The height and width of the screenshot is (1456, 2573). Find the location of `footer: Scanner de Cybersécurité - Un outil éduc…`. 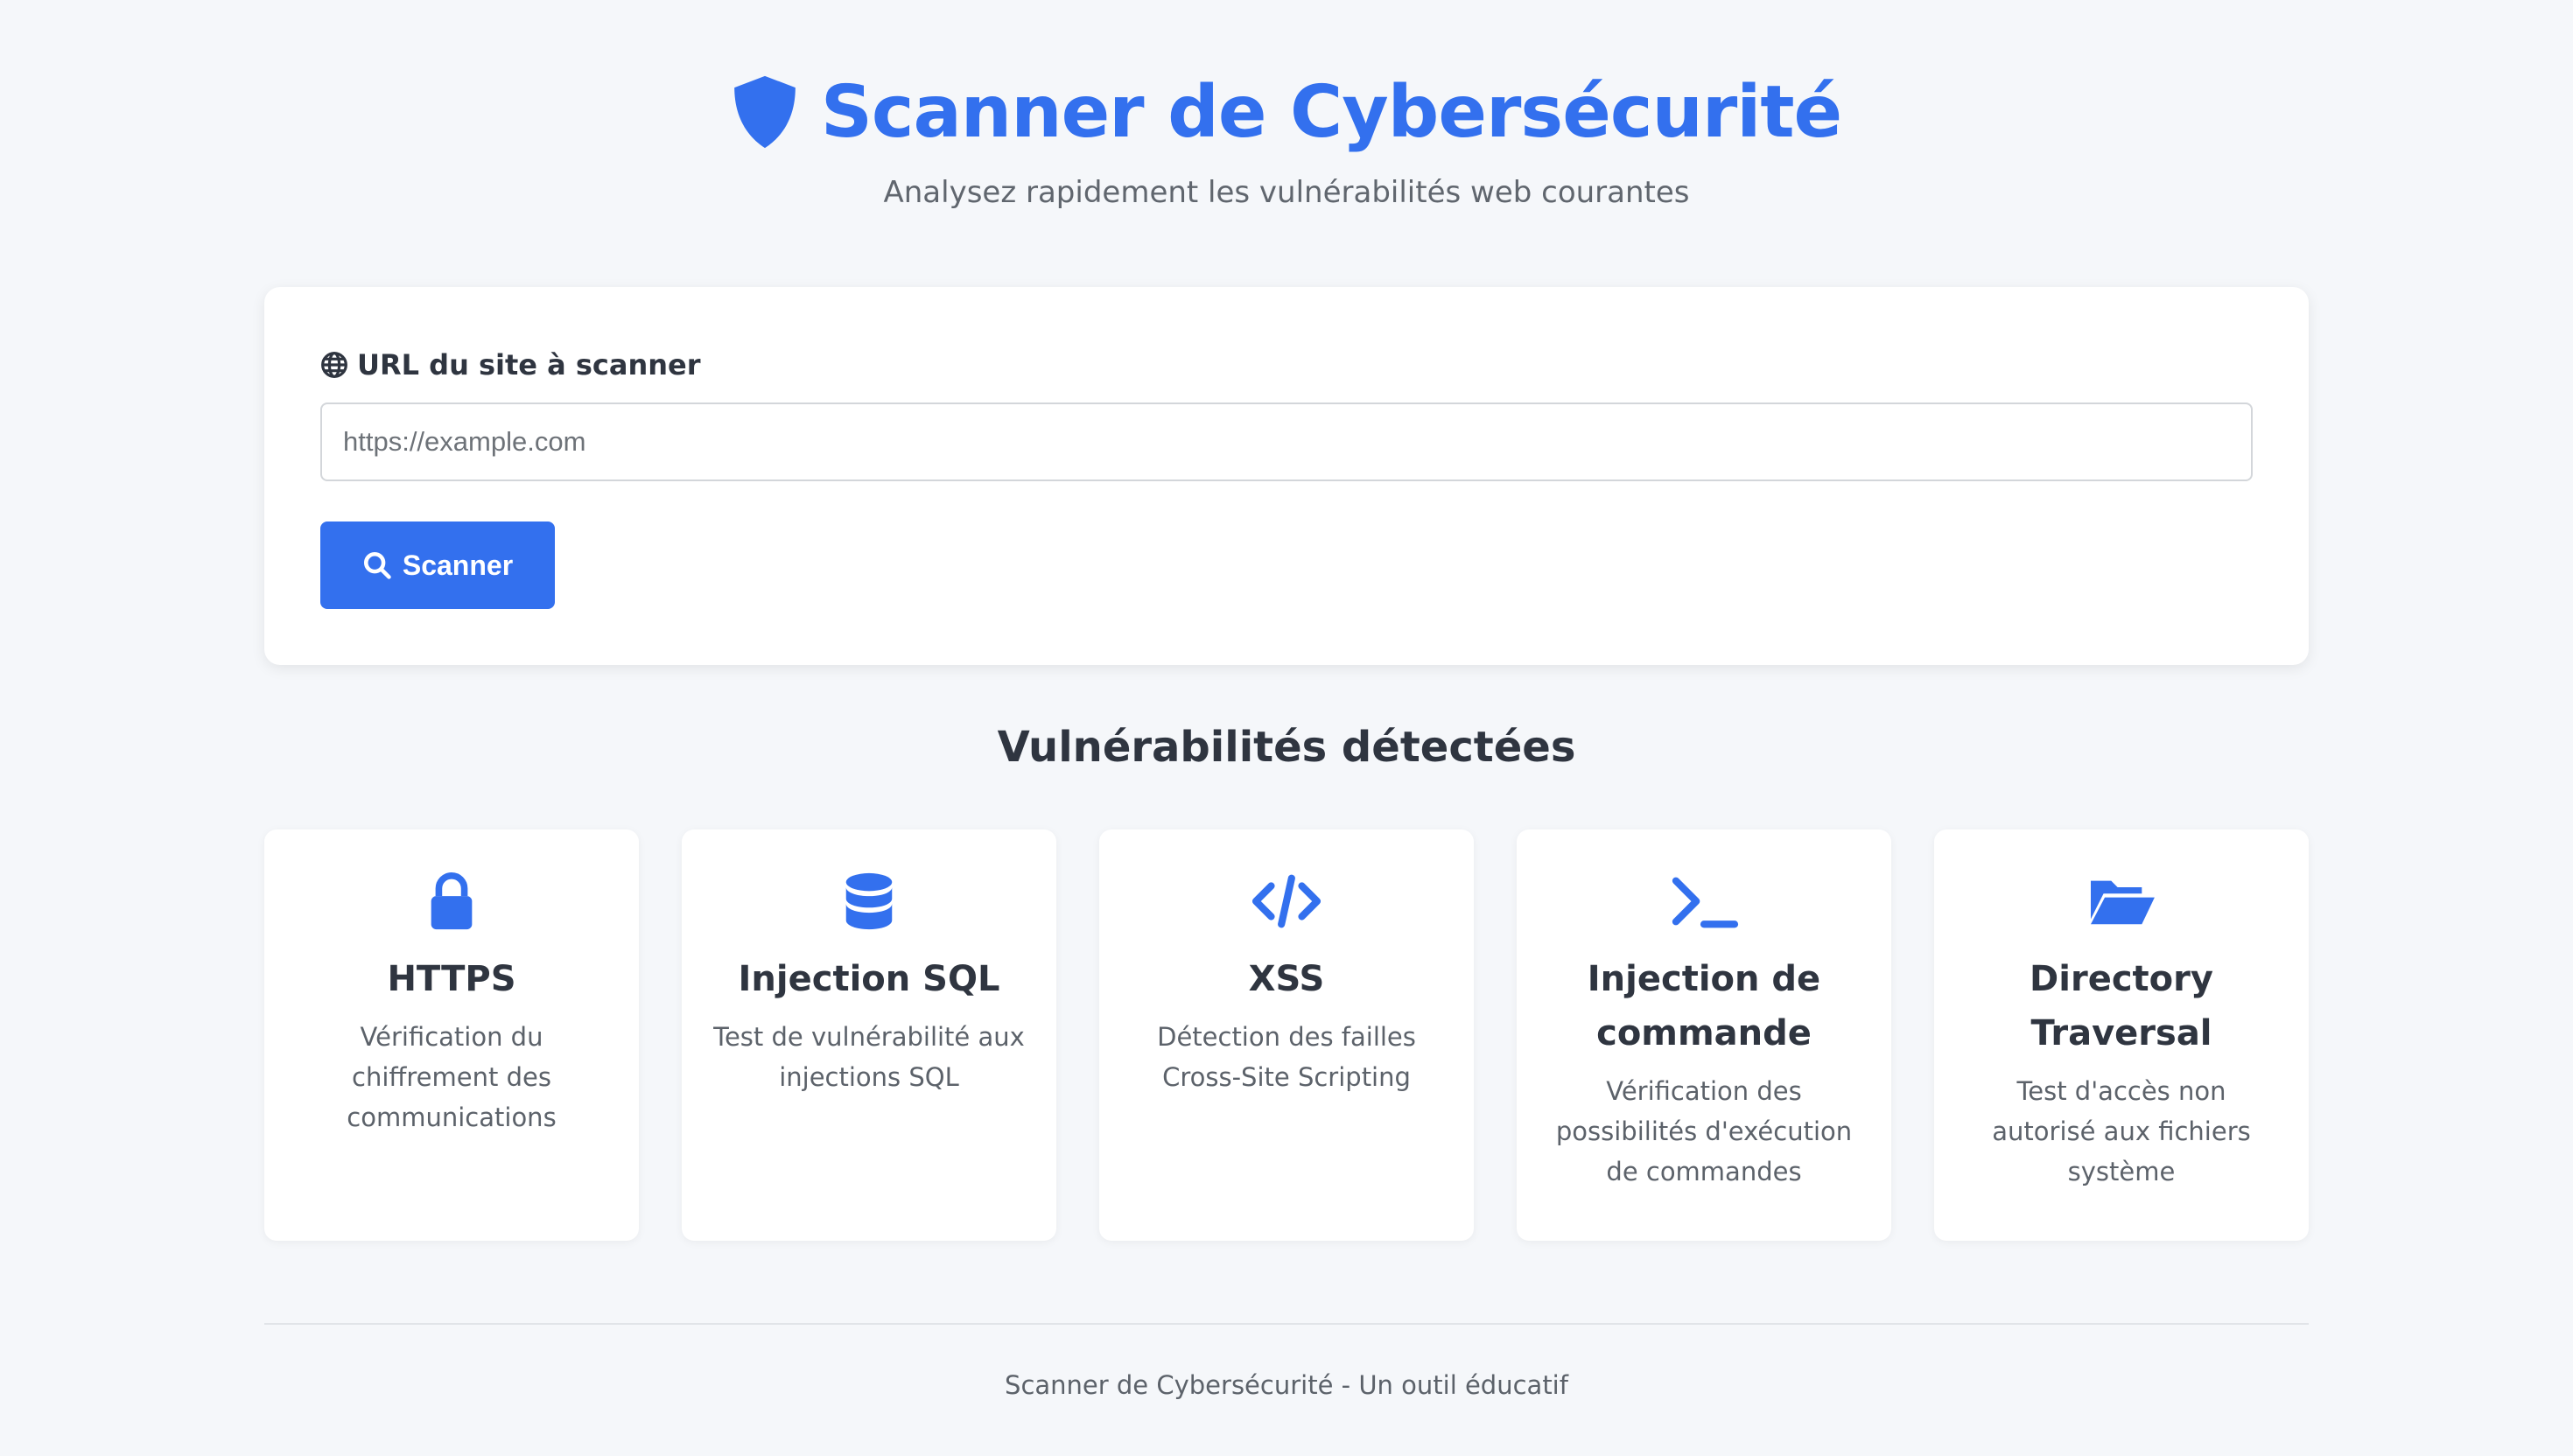

footer: Scanner de Cybersécurité - Un outil éduc… is located at coordinates (1286, 1385).